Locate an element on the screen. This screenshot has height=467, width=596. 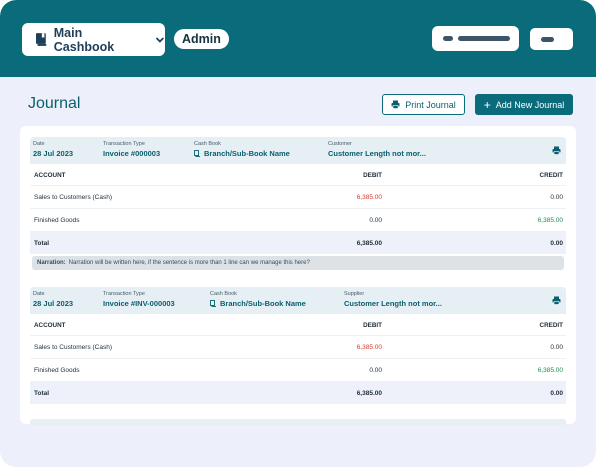
book-icon is located at coordinates (41, 39).